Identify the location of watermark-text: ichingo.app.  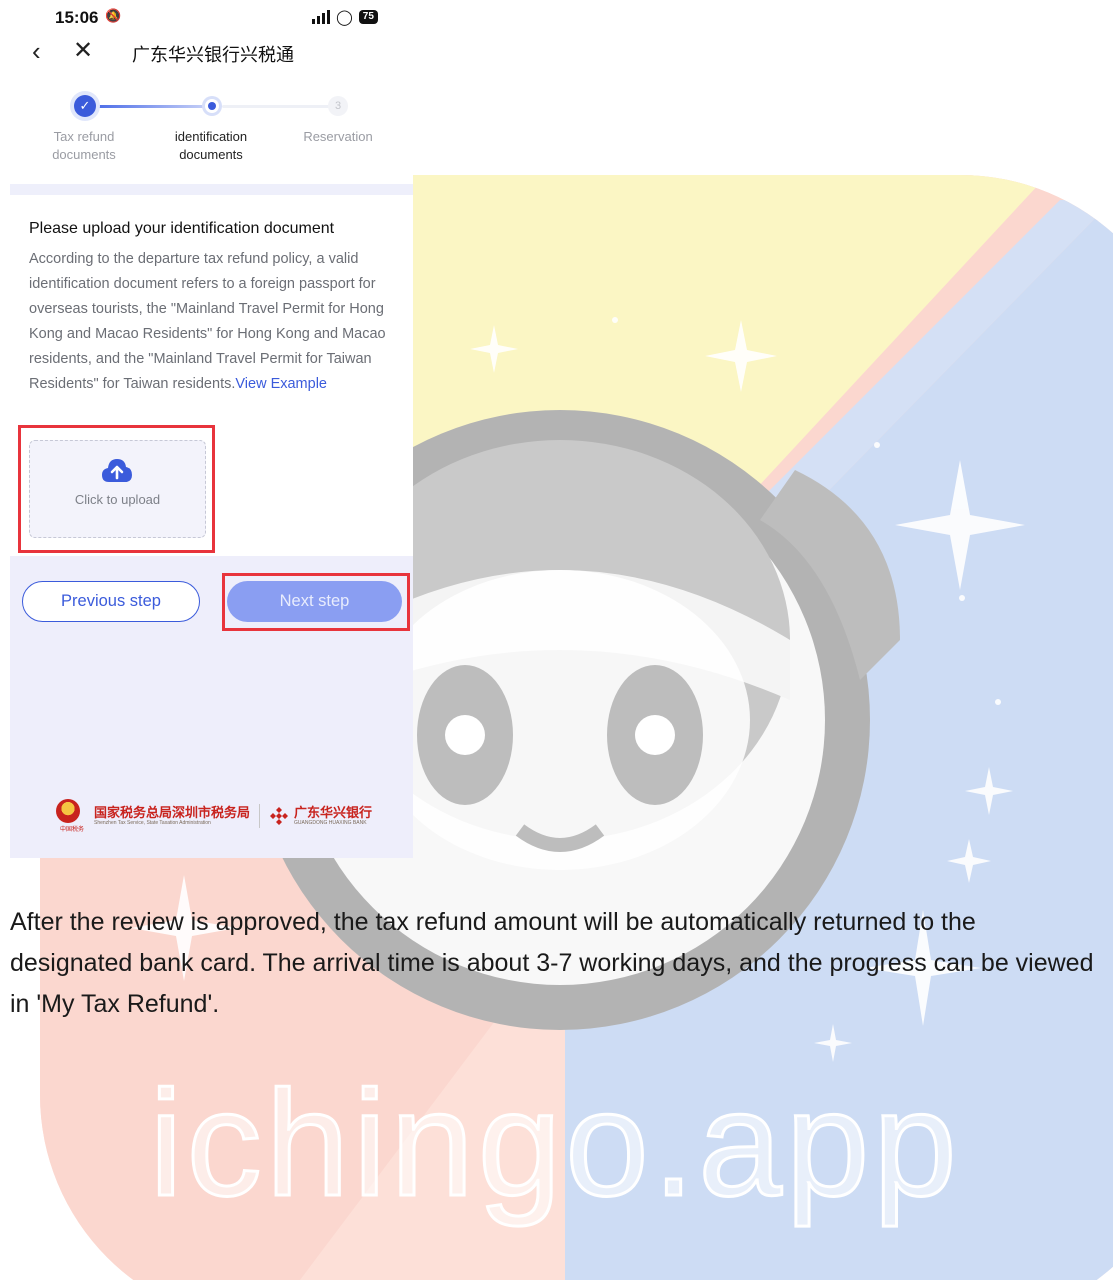
(554, 1143).